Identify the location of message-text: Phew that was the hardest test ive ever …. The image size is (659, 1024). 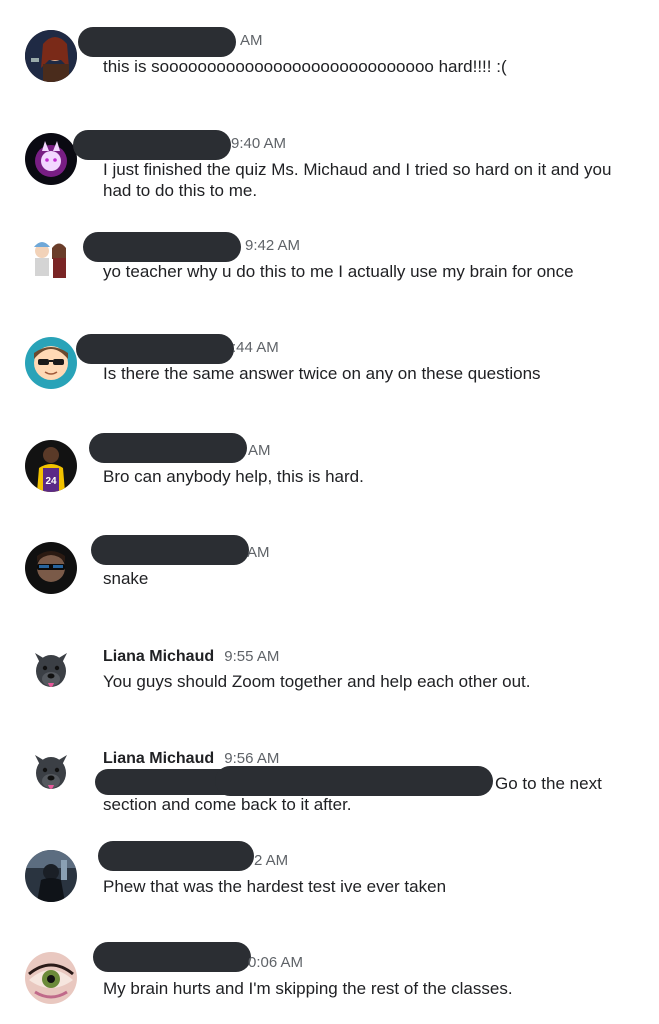
(275, 886).